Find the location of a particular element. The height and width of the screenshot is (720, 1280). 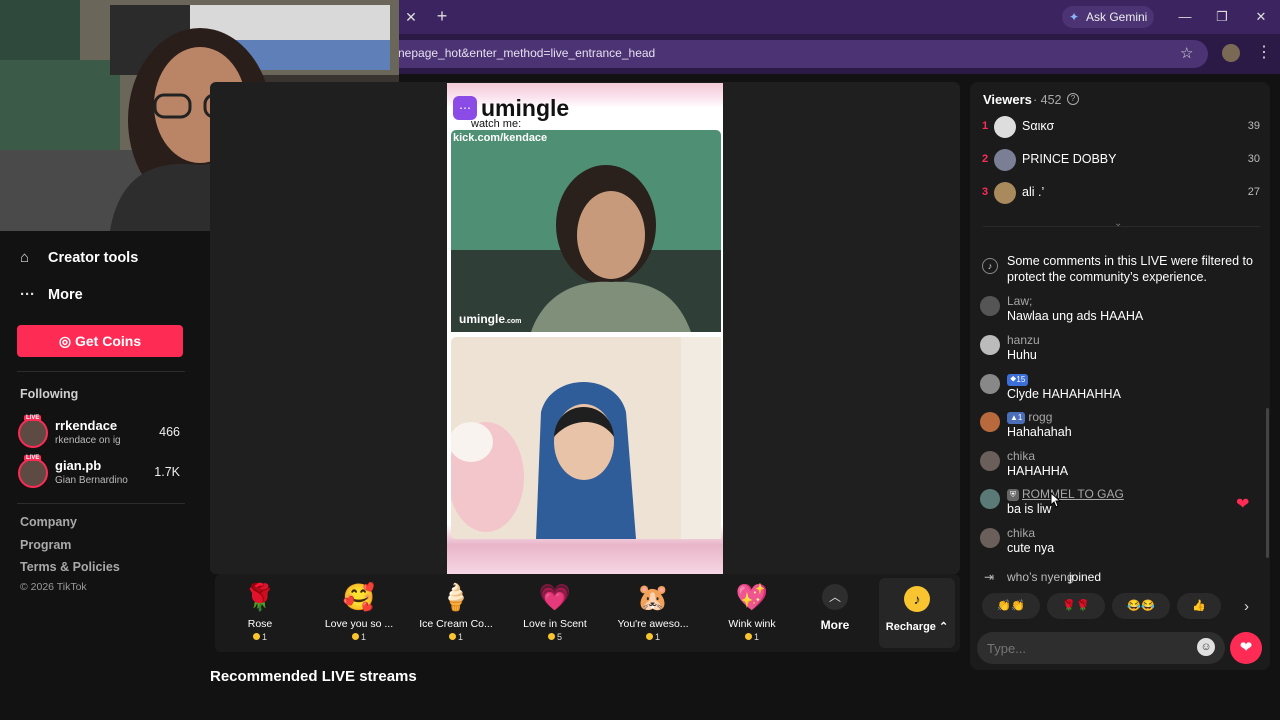

recharge-text: Recharge is located at coordinates (910, 627).